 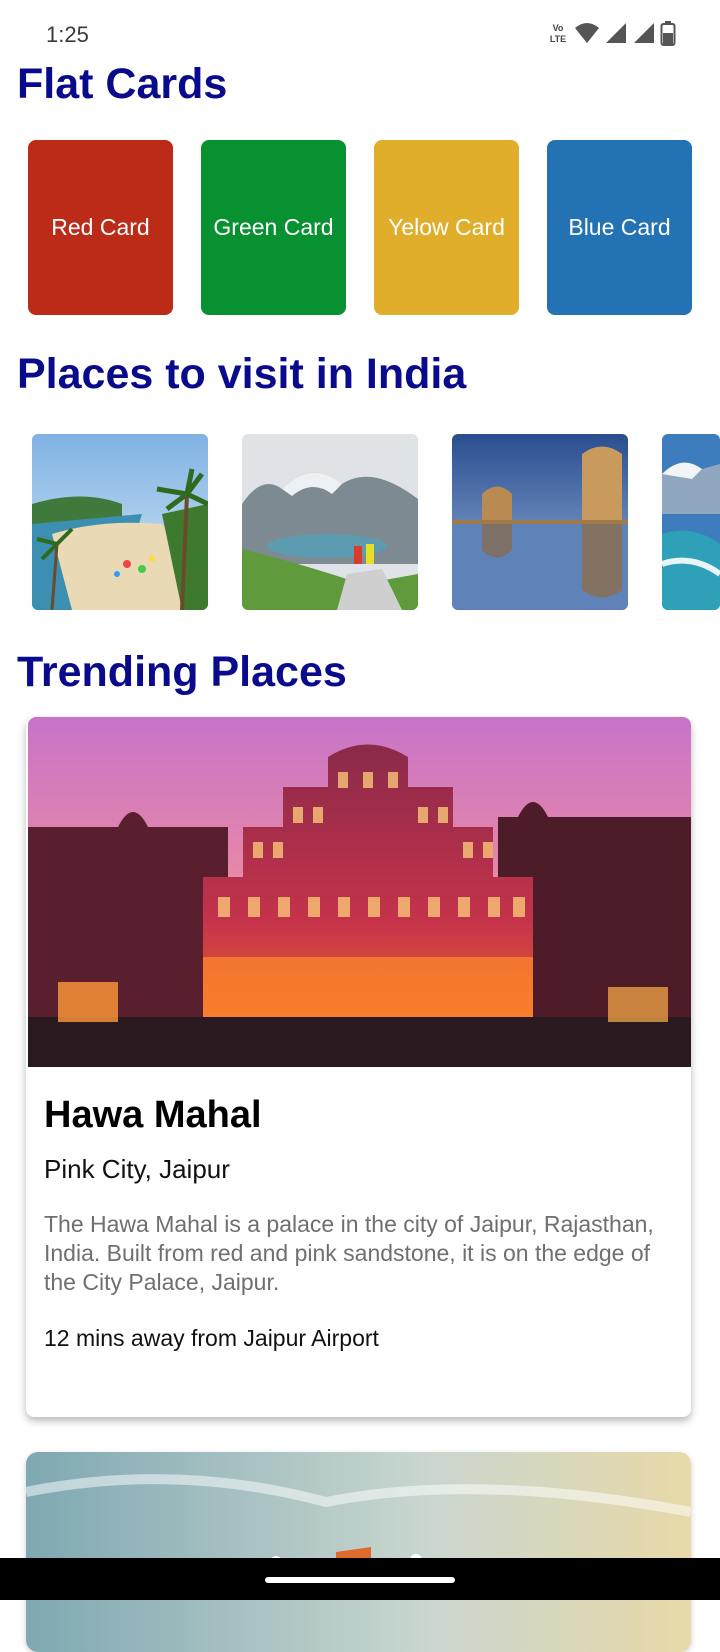 I want to click on volte-icon: Vo LTE, so click(x=558, y=33).